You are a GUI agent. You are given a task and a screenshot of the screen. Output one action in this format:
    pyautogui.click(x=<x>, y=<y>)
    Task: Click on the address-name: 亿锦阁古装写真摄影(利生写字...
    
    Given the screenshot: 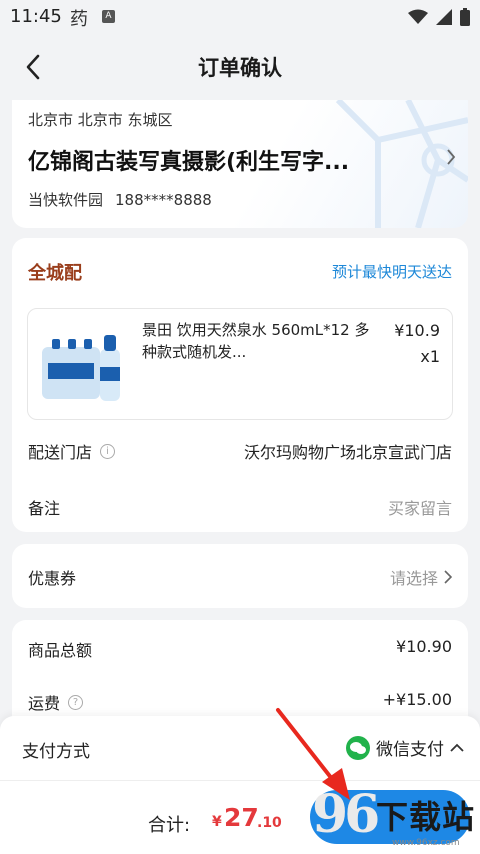 What is the action you would take?
    pyautogui.click(x=189, y=162)
    